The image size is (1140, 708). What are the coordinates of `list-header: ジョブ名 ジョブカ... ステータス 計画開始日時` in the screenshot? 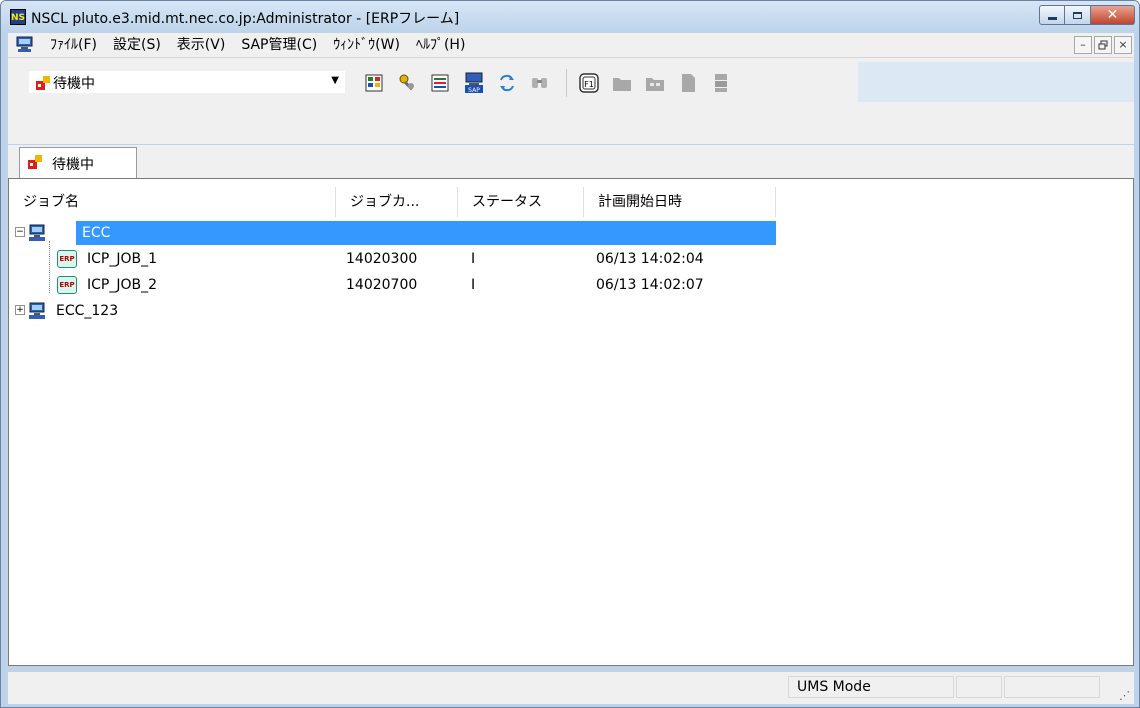 It's located at (392, 202).